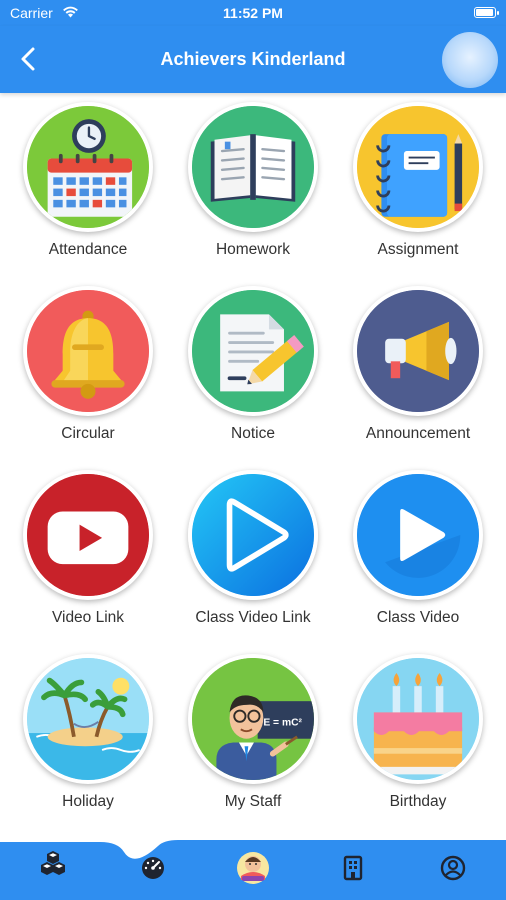 This screenshot has height=900, width=506. I want to click on status-bar: Carrier 11:52 PM, so click(253, 13).